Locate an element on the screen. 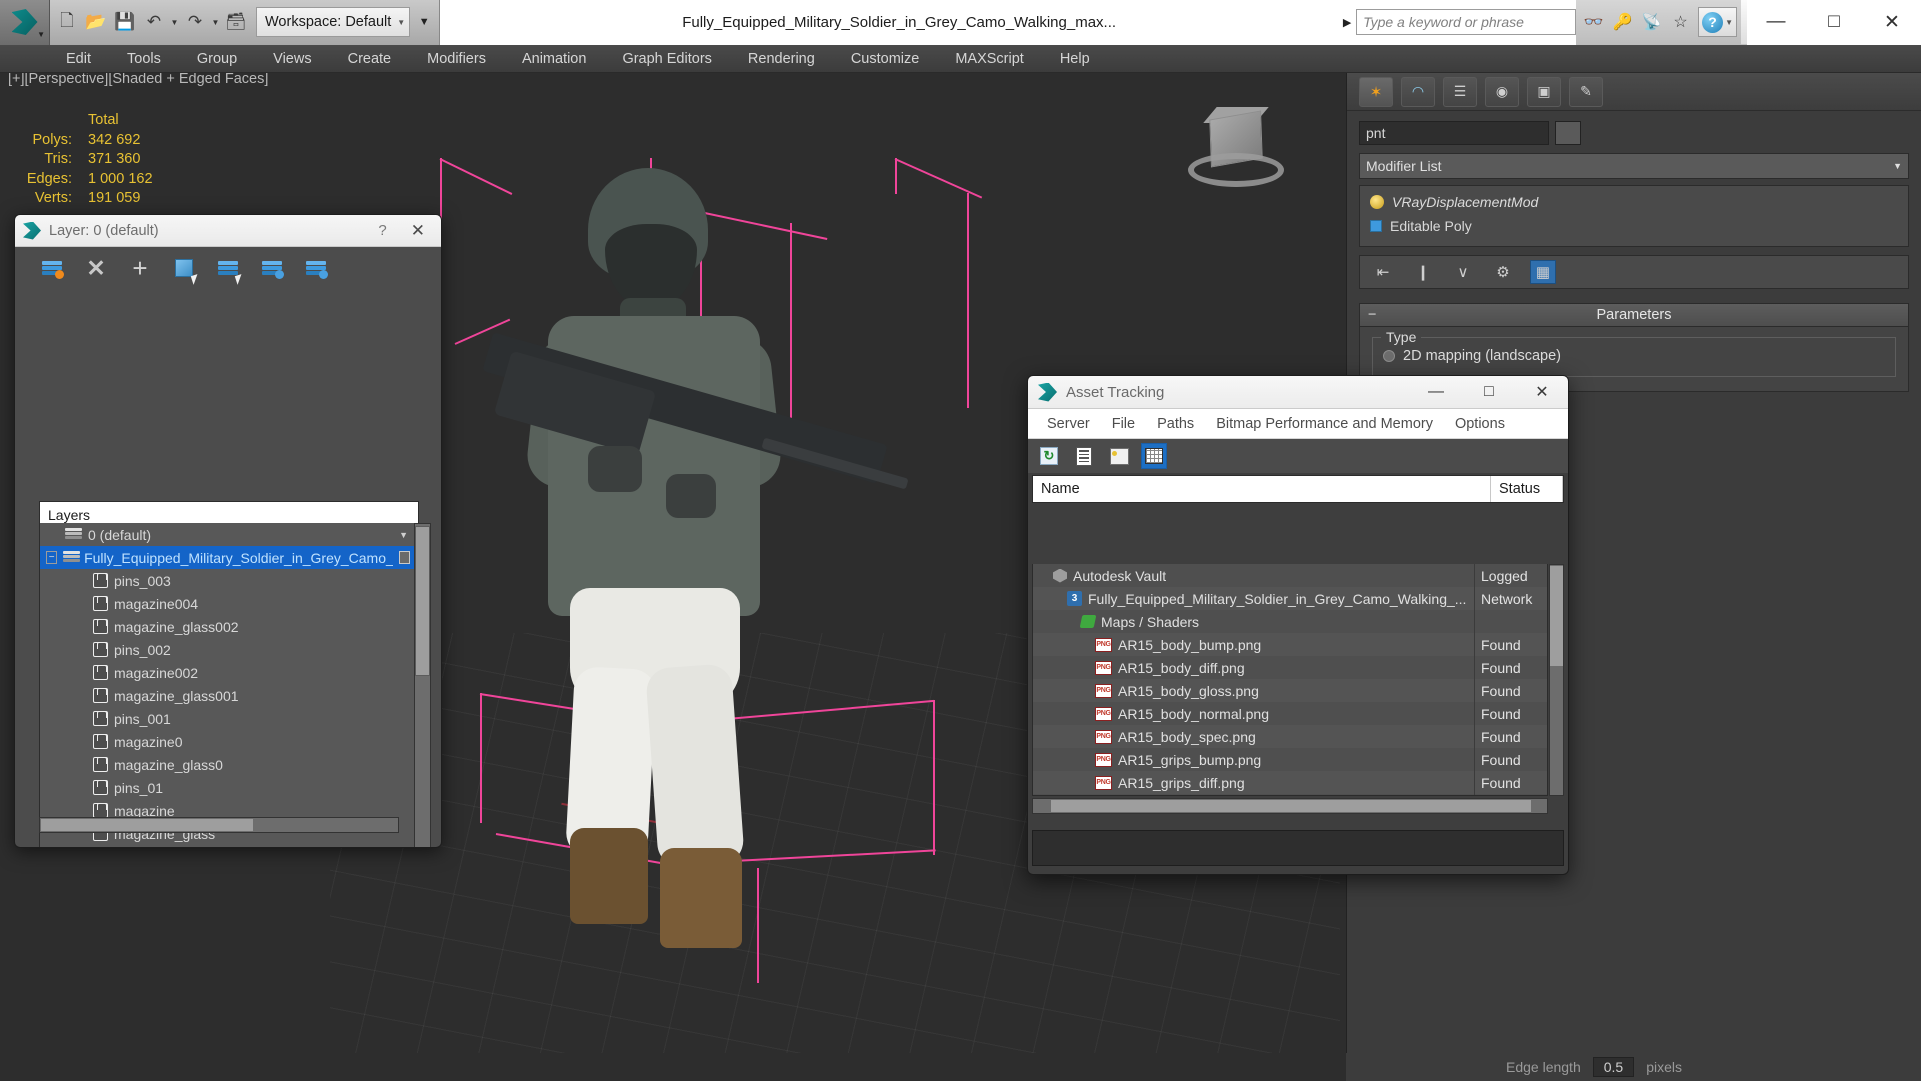 The height and width of the screenshot is (1081, 1921). app-menu-button: ▼ is located at coordinates (25, 22).